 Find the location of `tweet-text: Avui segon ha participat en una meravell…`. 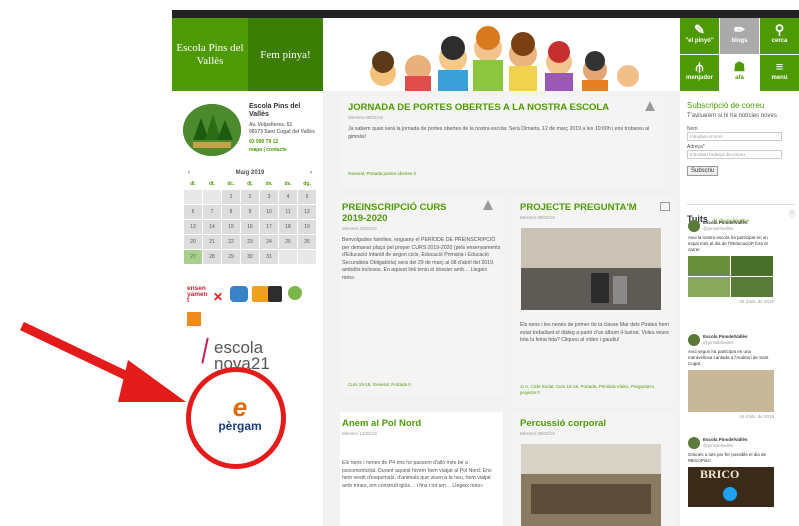

tweet-text: Avui segon ha participat en una meravell… is located at coordinates (728, 357).